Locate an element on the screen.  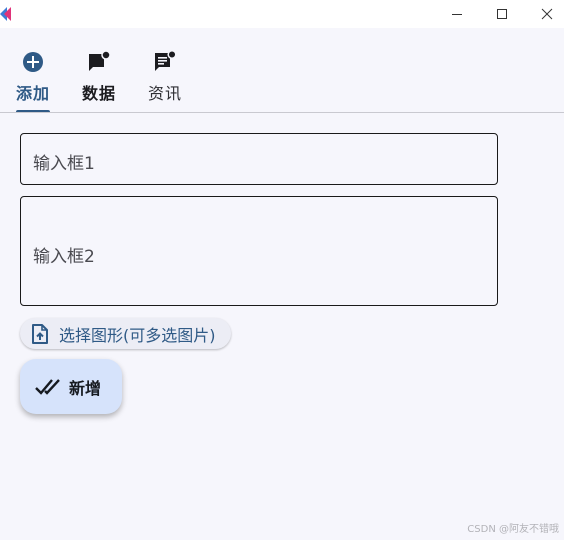
input-field-1: 输入框1 is located at coordinates (259, 159).